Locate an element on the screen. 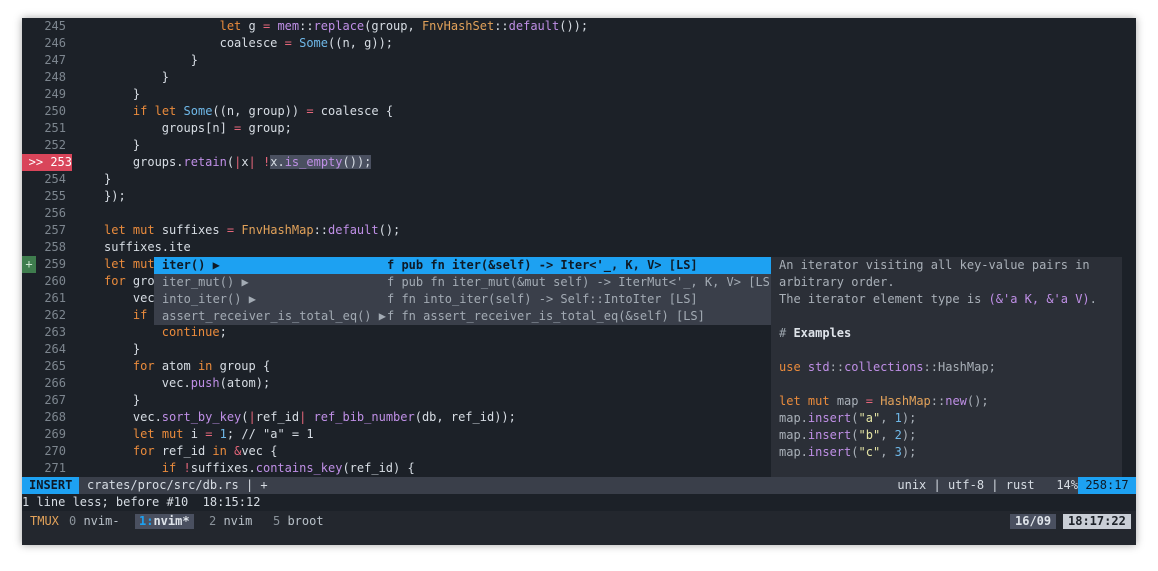 The image size is (1158, 571). line-number: 258 is located at coordinates (55, 247).